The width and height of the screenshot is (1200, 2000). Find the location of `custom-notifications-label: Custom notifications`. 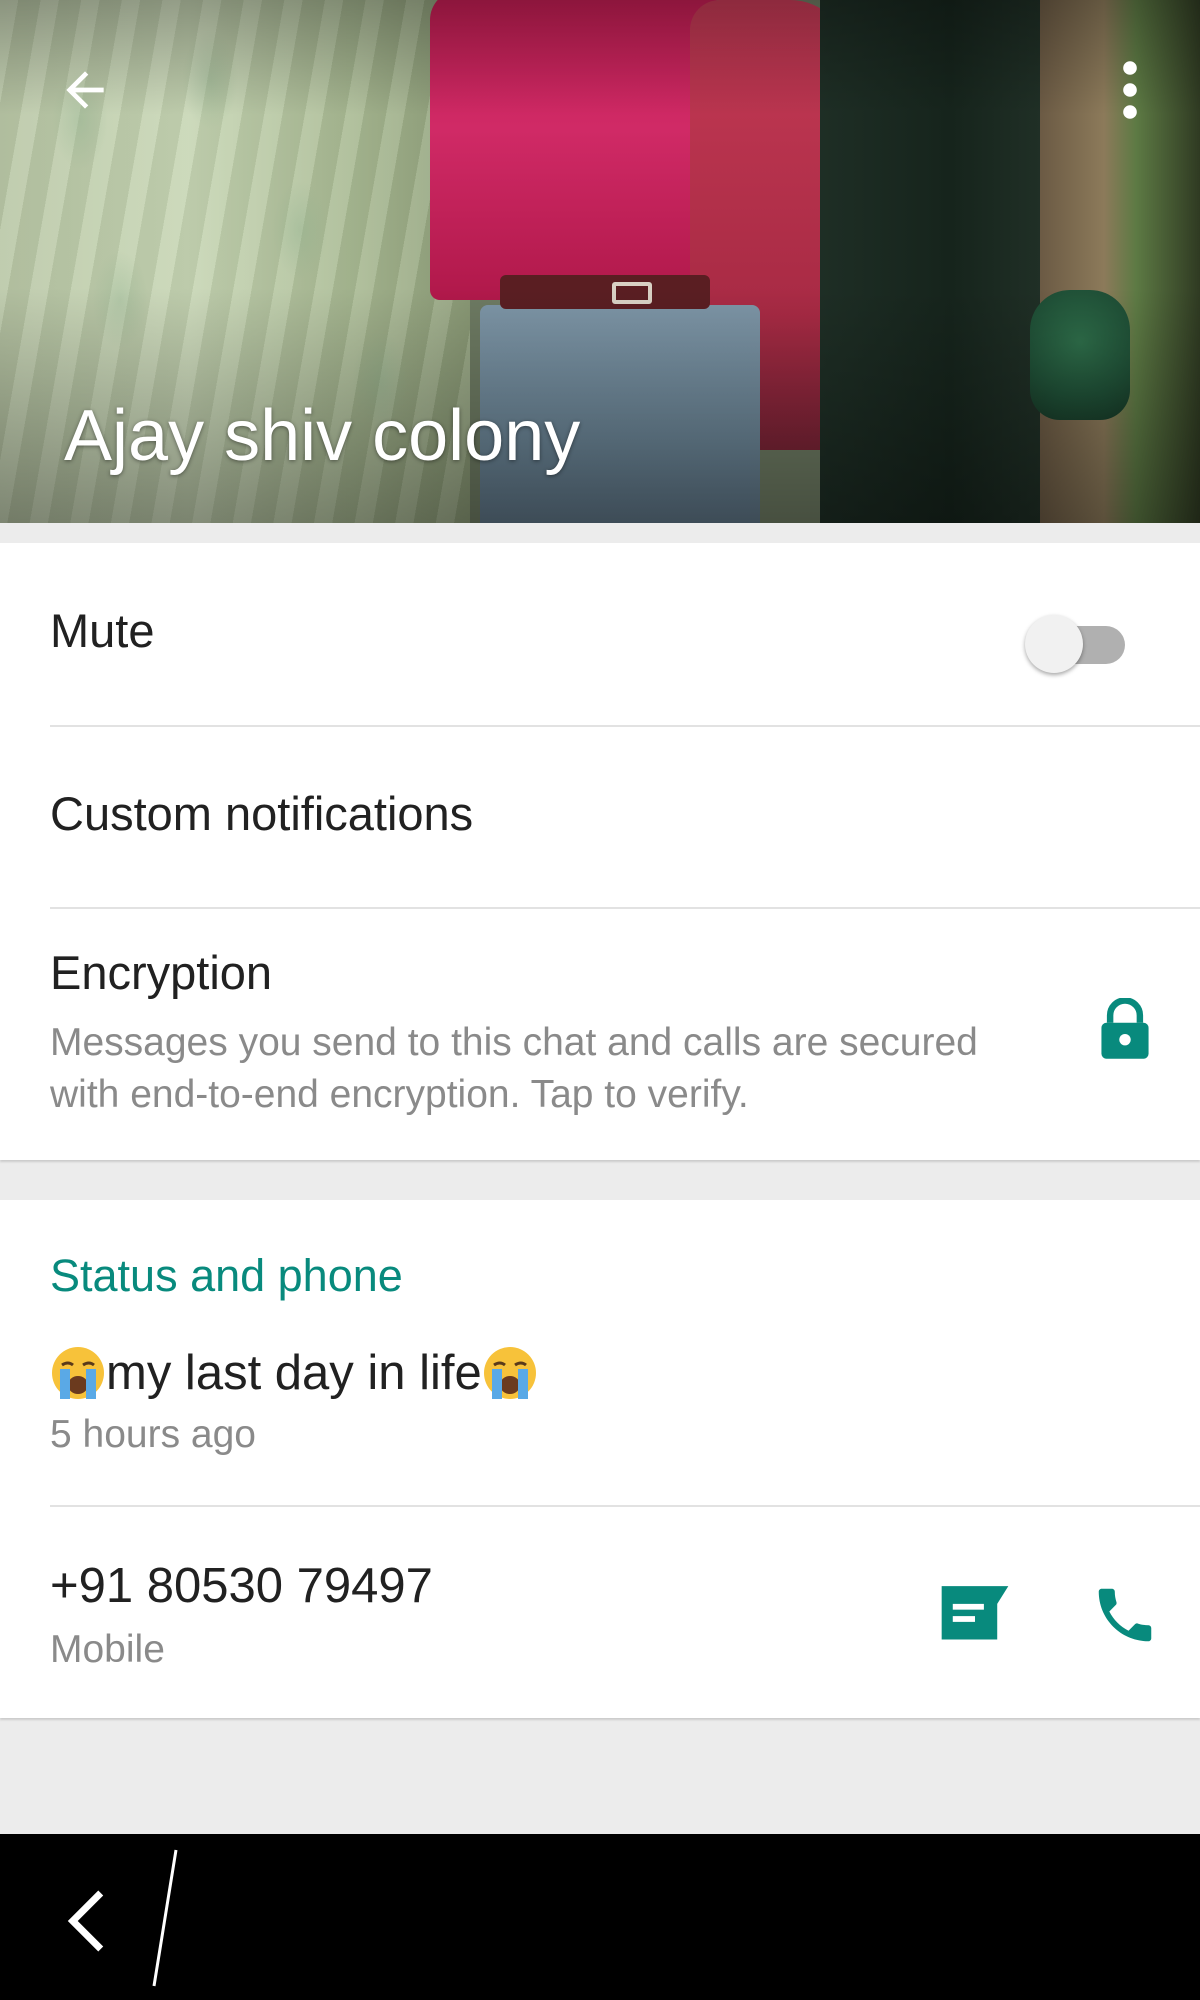

custom-notifications-label: Custom notifications is located at coordinates (262, 813).